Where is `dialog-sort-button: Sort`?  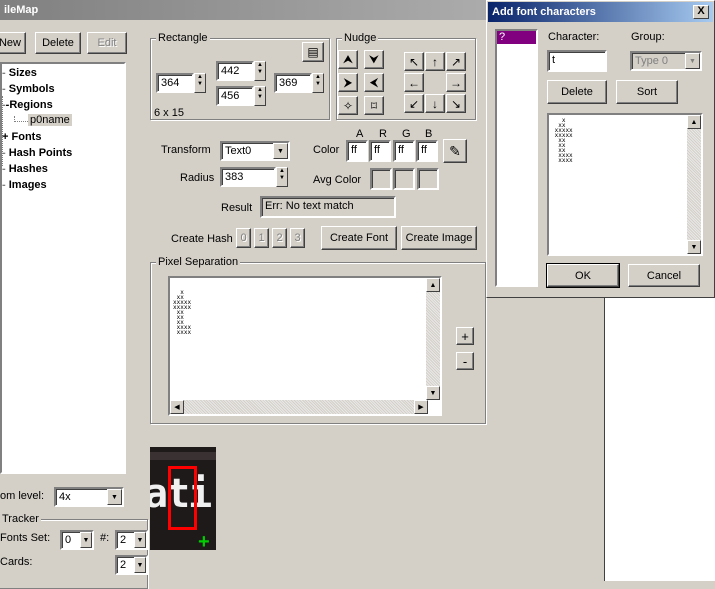 dialog-sort-button: Sort is located at coordinates (647, 92).